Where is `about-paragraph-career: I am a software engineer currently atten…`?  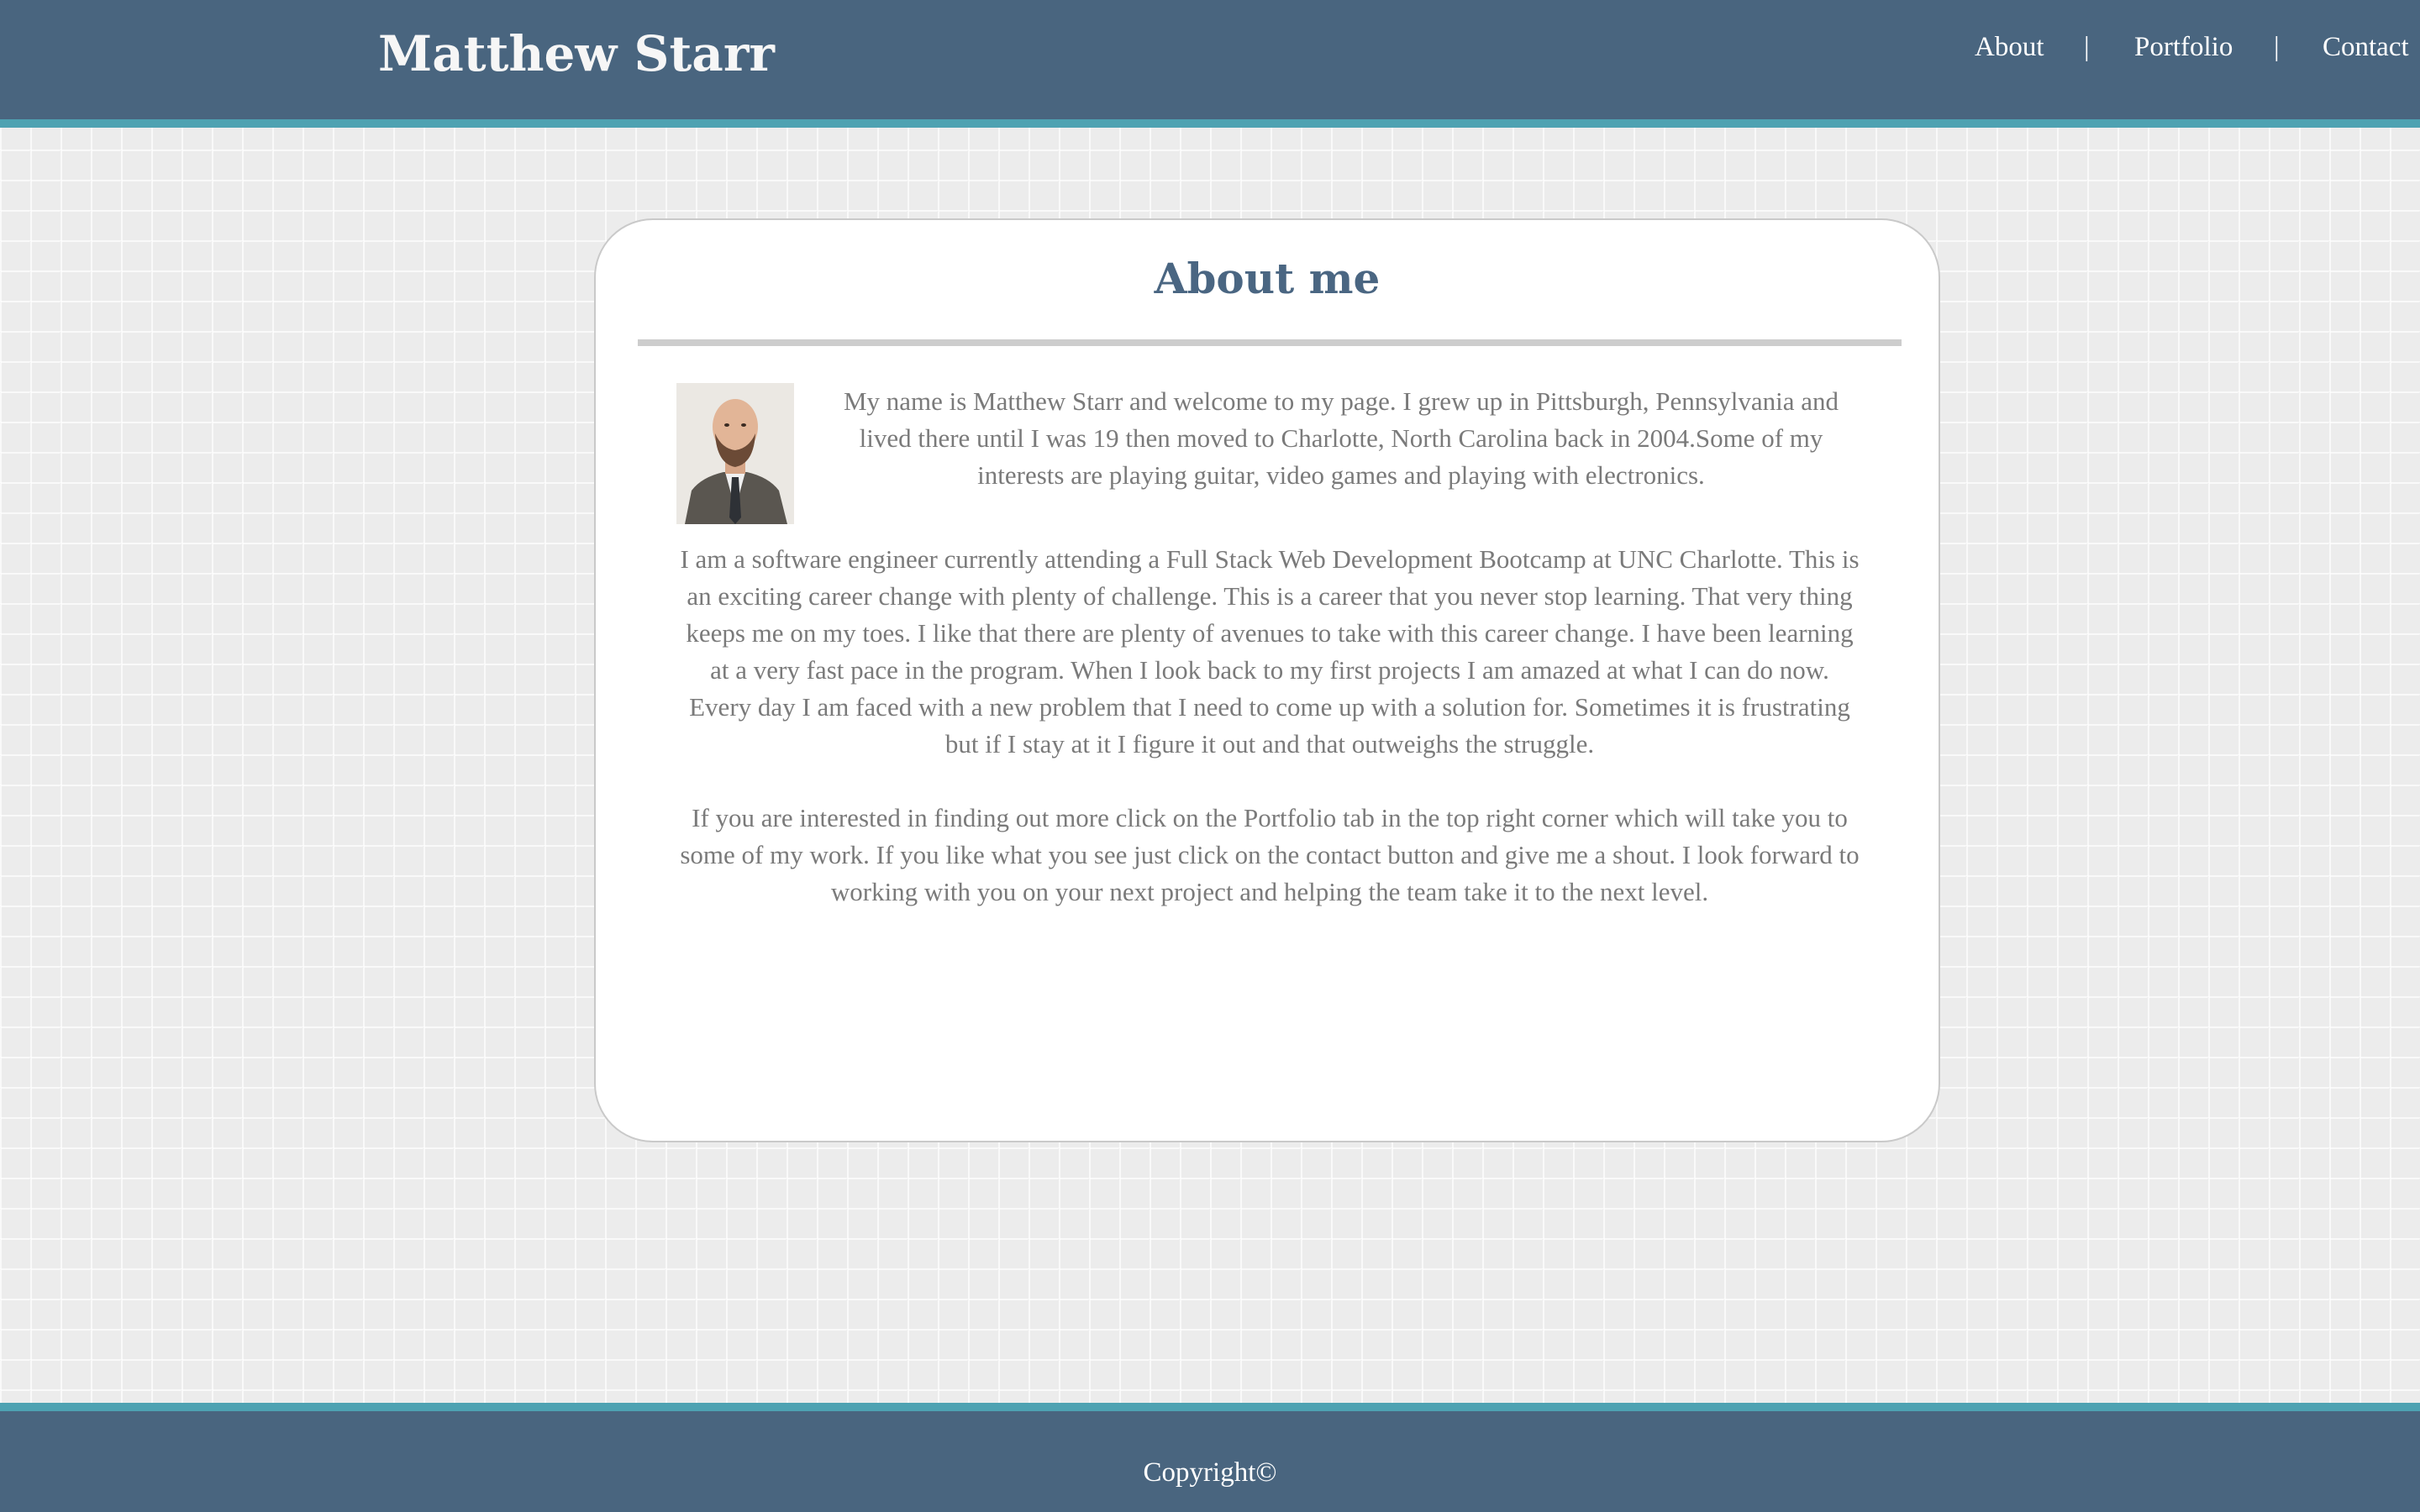 about-paragraph-career: I am a software engineer currently atten… is located at coordinates (1270, 651).